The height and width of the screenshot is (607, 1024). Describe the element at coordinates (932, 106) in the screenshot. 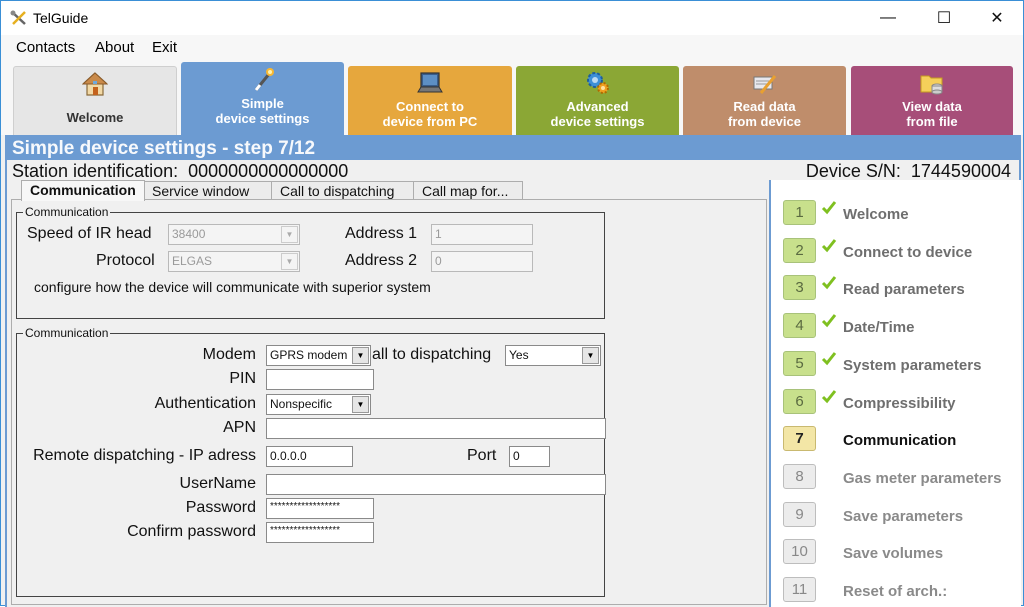

I see `ribbon-tab-label: View data` at that location.